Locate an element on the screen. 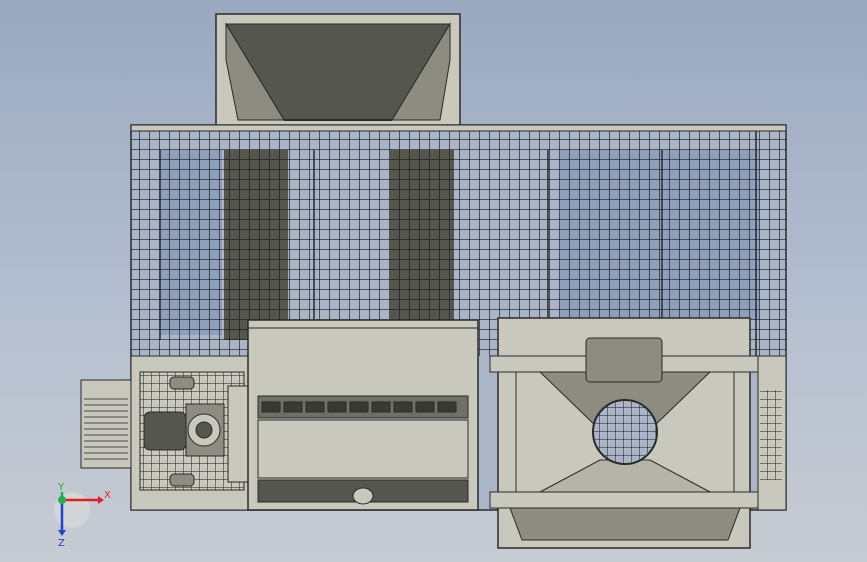 This screenshot has width=867, height=562. axis-triad is located at coordinates (79, 514).